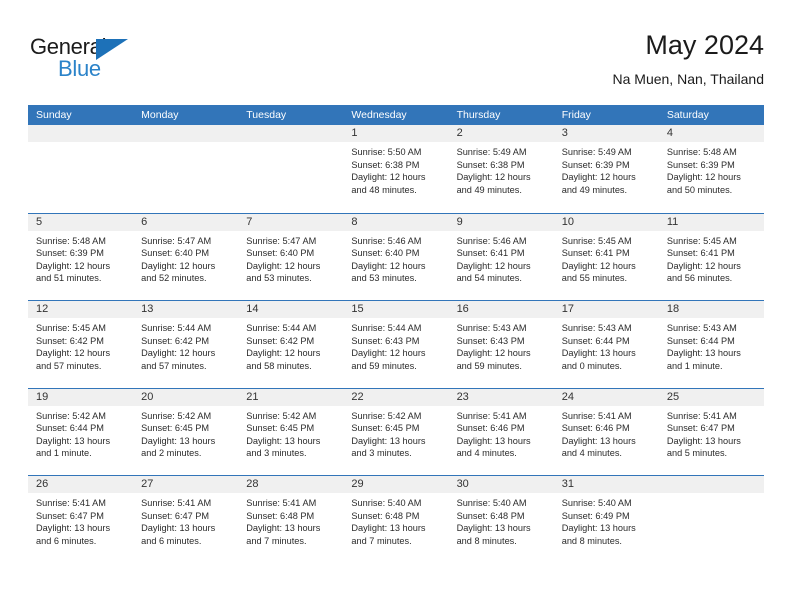 Image resolution: width=792 pixels, height=612 pixels. Describe the element at coordinates (70, 253) in the screenshot. I see `sunset-text: Sunset: 6:39 PM` at that location.